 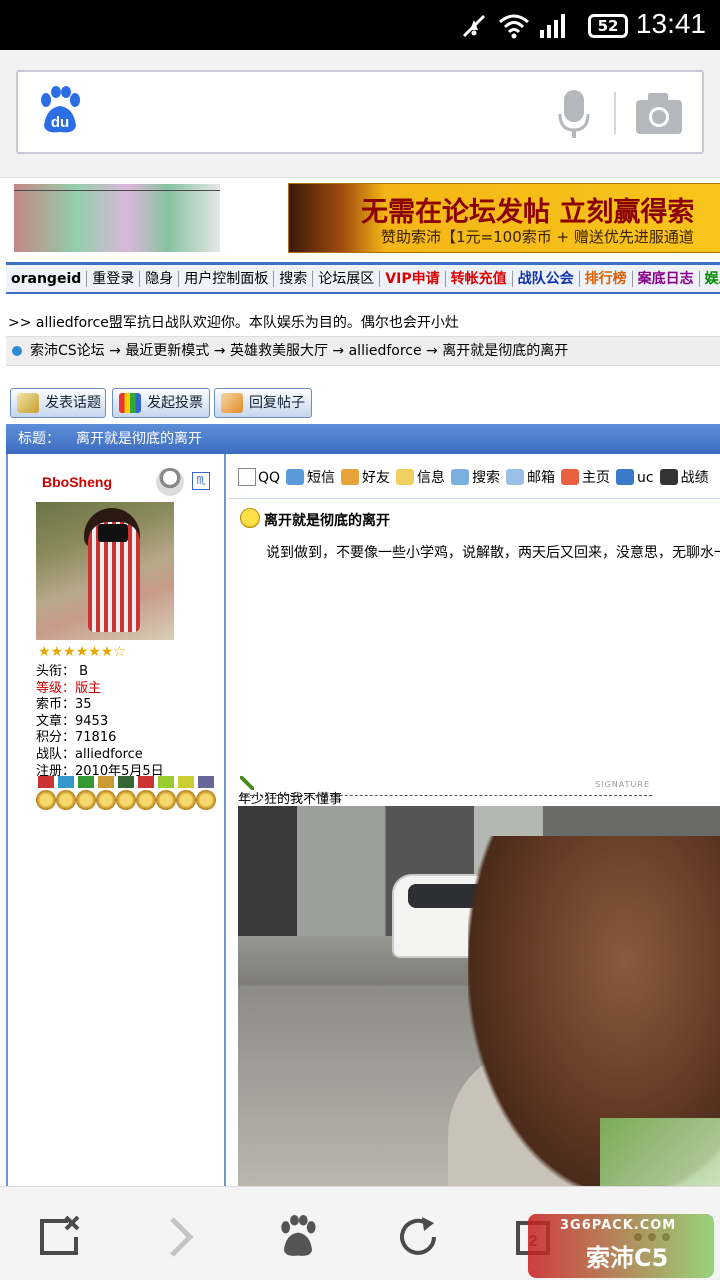 I want to click on nav-item: 娱乐指, so click(x=709, y=279).